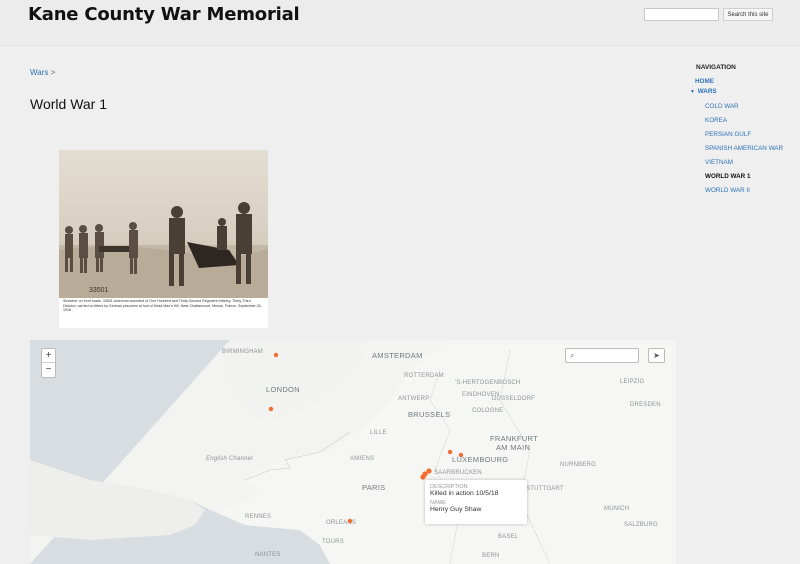 The height and width of the screenshot is (564, 800). Describe the element at coordinates (490, 556) in the screenshot. I see `map-label-bern: BERN` at that location.